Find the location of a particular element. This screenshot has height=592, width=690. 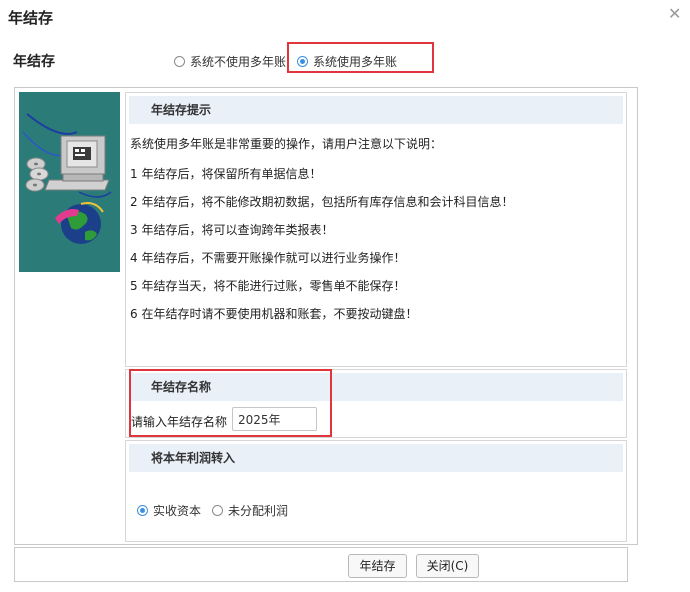

computer-illustration is located at coordinates (69, 182).